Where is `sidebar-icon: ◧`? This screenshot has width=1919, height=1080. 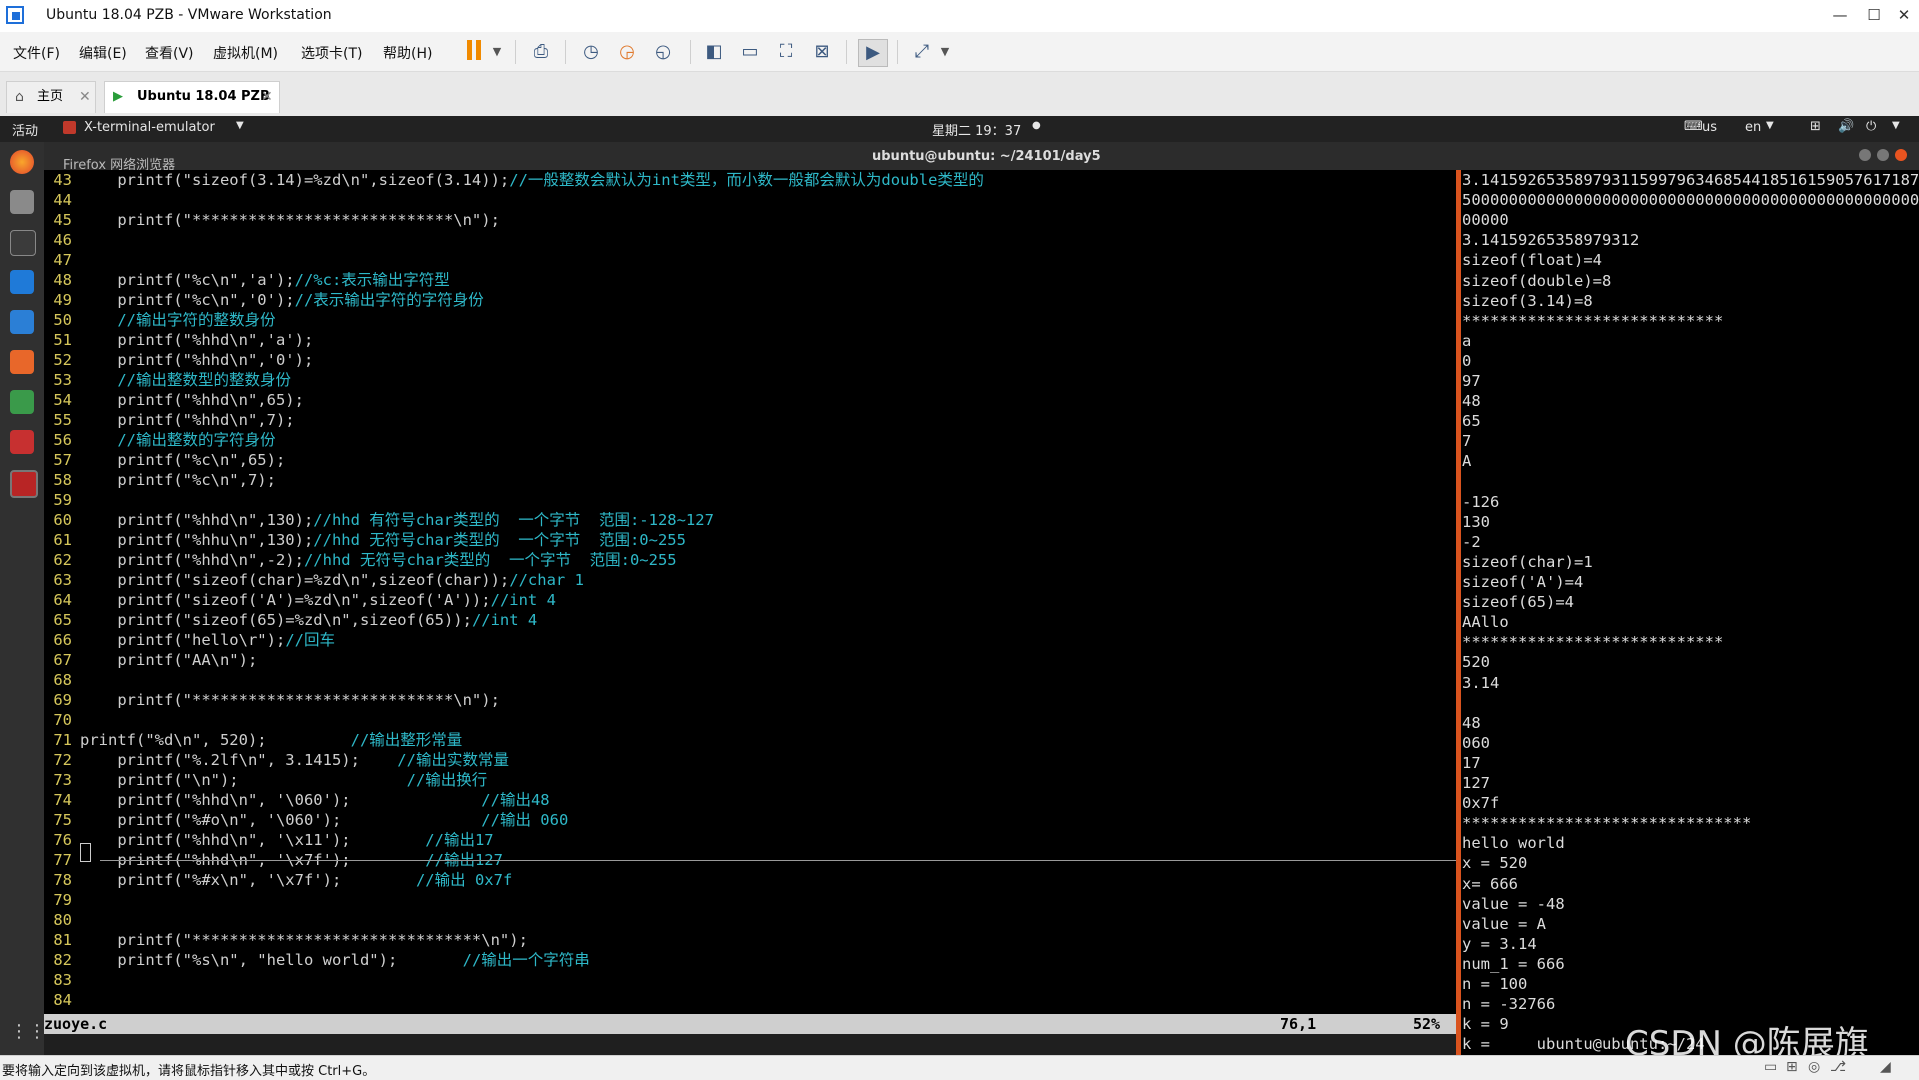
sidebar-icon: ◧ is located at coordinates (714, 52).